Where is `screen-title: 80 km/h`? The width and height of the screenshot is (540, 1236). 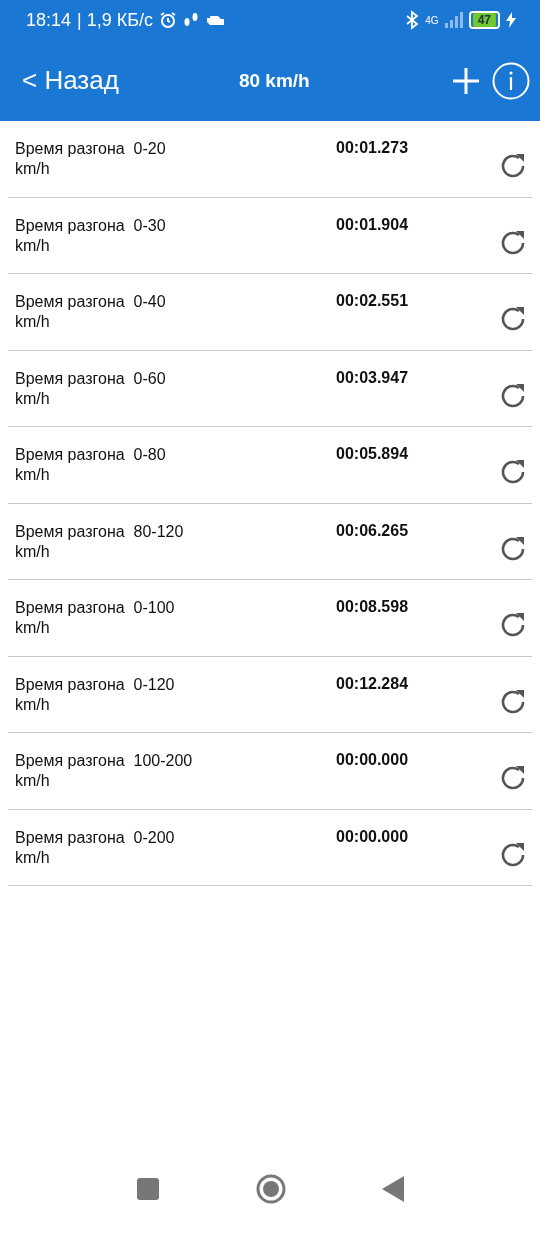 screen-title: 80 km/h is located at coordinates (274, 80).